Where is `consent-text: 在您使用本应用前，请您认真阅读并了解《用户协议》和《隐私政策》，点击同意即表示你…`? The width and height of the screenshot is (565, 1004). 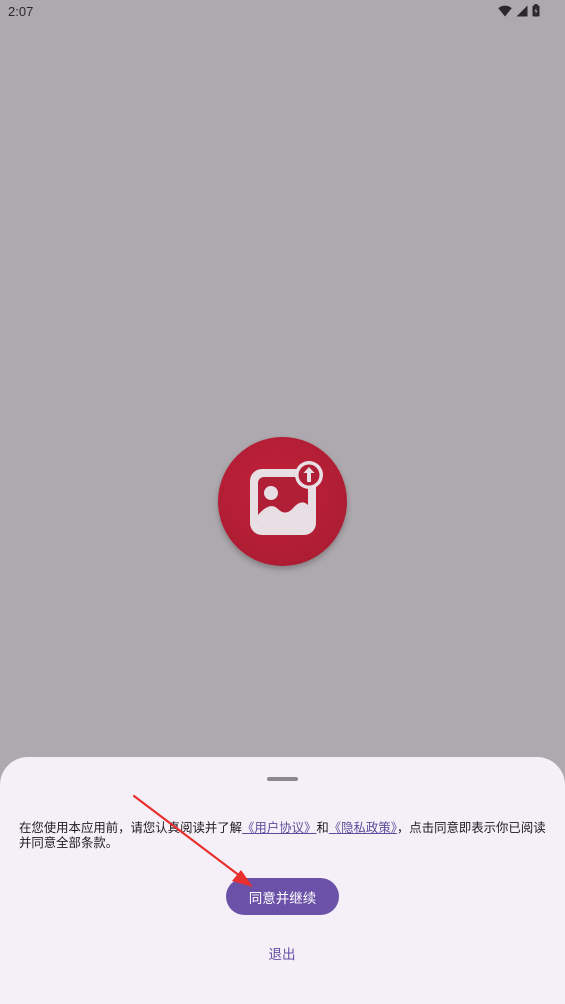
consent-text: 在您使用本应用前，请您认真阅读并了解《用户协议》和《隐私政策》，点击同意即表示你… is located at coordinates (284, 836).